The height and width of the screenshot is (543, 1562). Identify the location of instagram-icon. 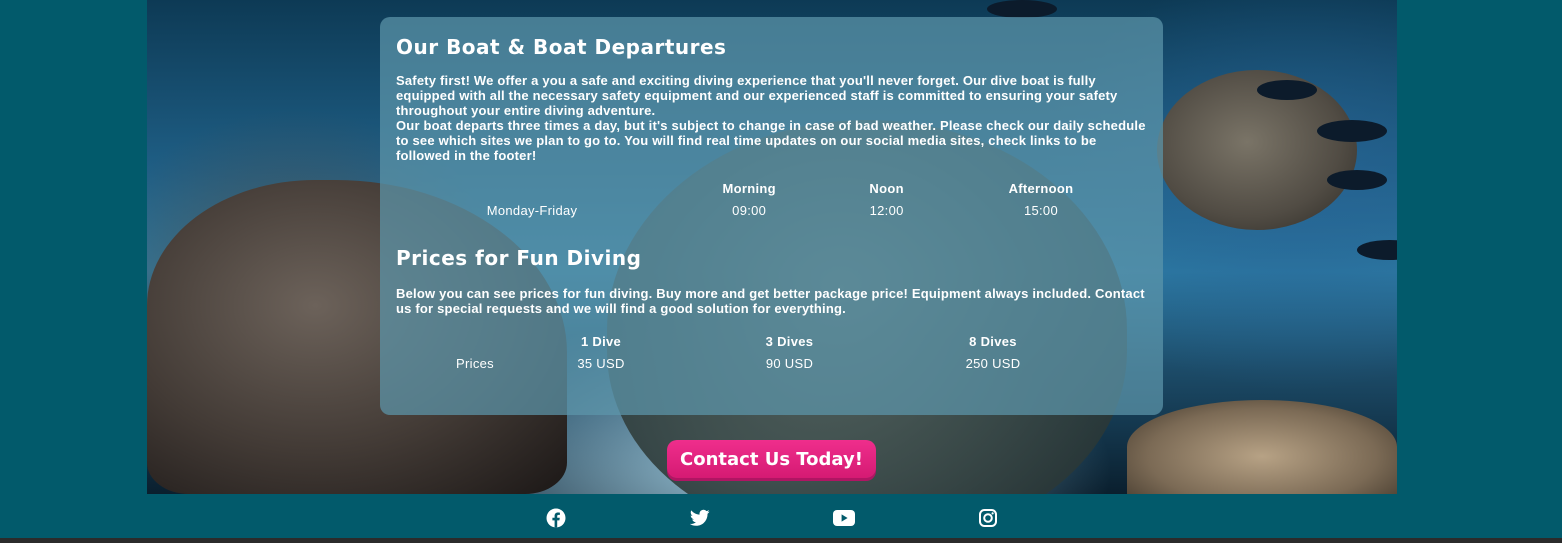
(988, 518).